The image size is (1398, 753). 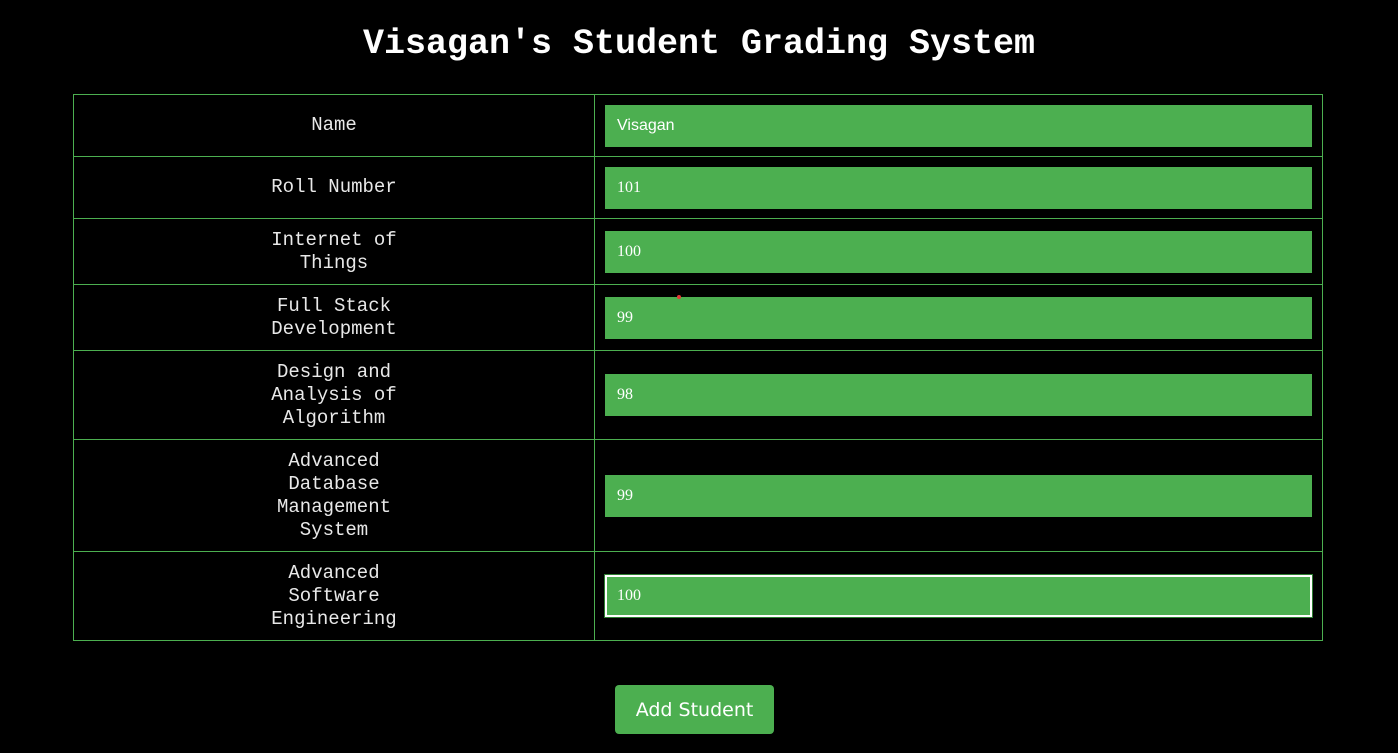 I want to click on roll-number-input, so click(x=958, y=187).